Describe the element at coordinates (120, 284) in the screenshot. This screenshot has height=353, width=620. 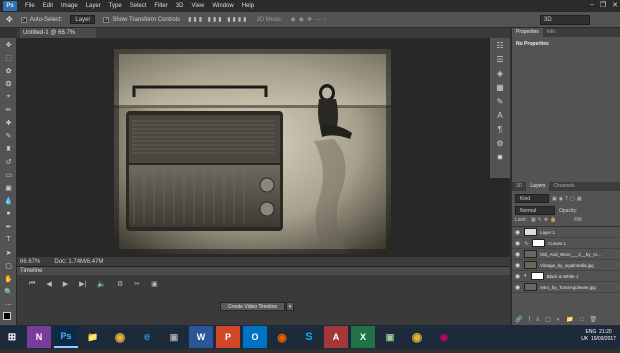
I see `settings-icon: ⚙` at that location.